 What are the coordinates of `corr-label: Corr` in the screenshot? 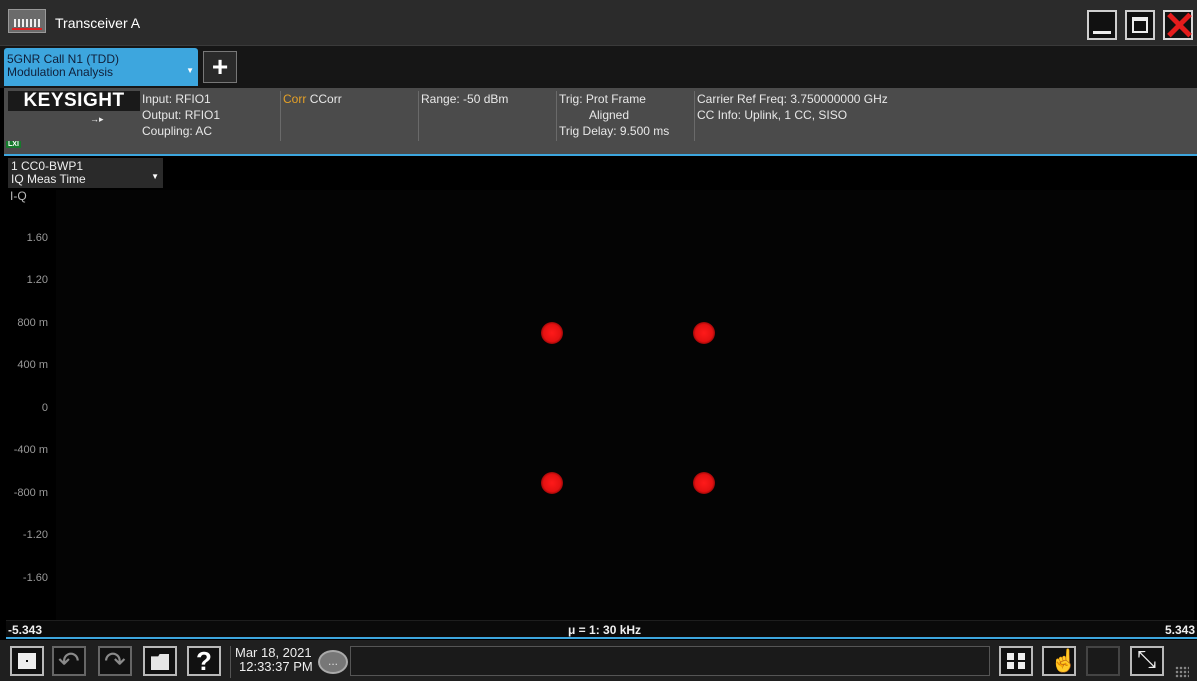 It's located at (295, 99).